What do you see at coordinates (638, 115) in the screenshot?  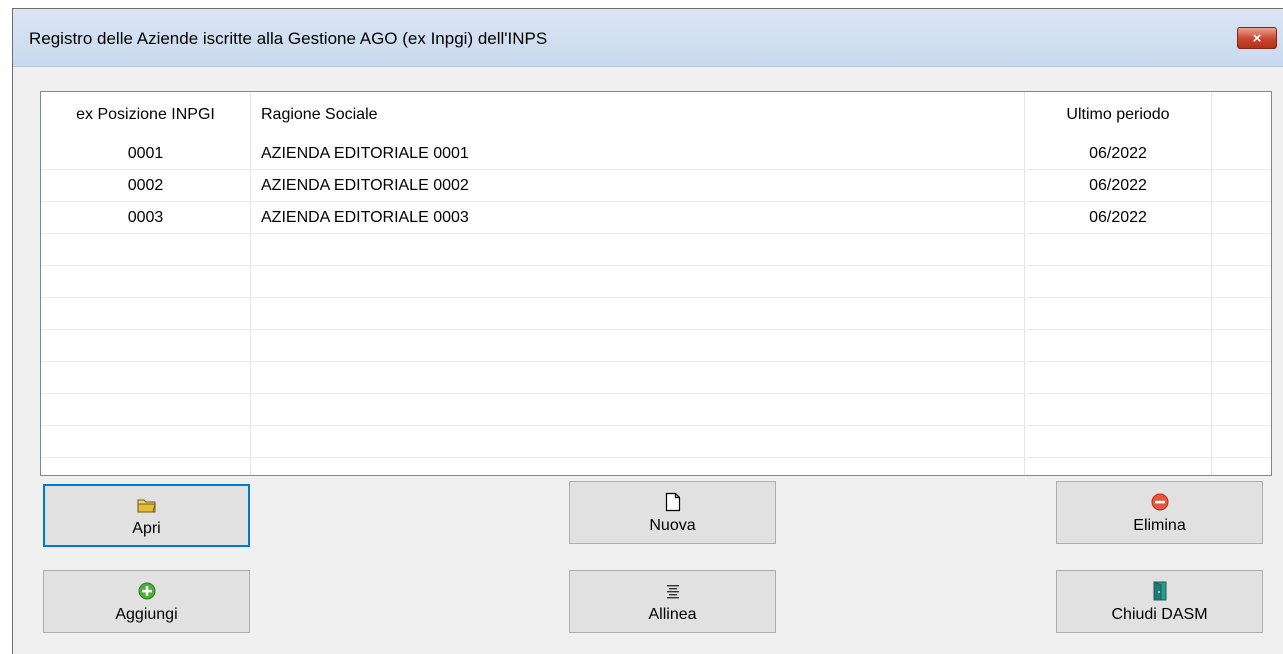 I see `column-header-ragione-sociale: Ragione Sociale` at bounding box center [638, 115].